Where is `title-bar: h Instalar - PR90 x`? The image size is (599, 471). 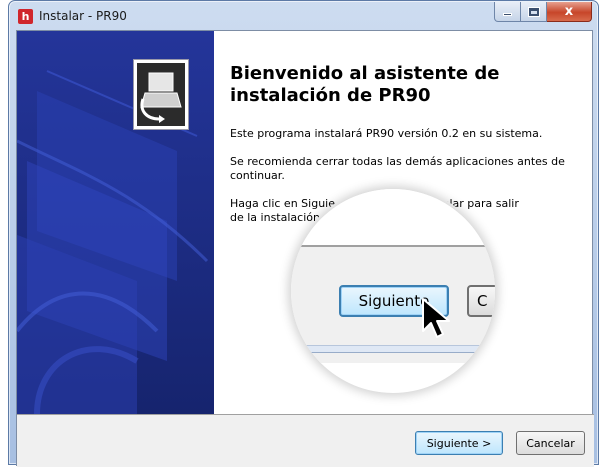 title-bar: h Instalar - PR90 x is located at coordinates (303, 15).